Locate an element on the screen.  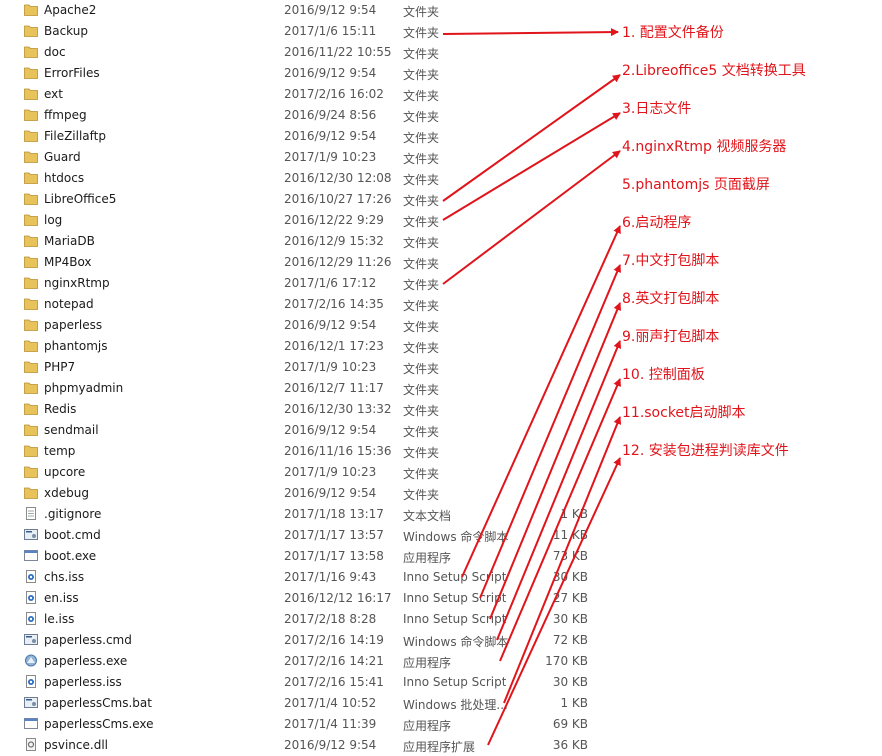
file-date: 2017/1/4 11:39 is located at coordinates (330, 724).